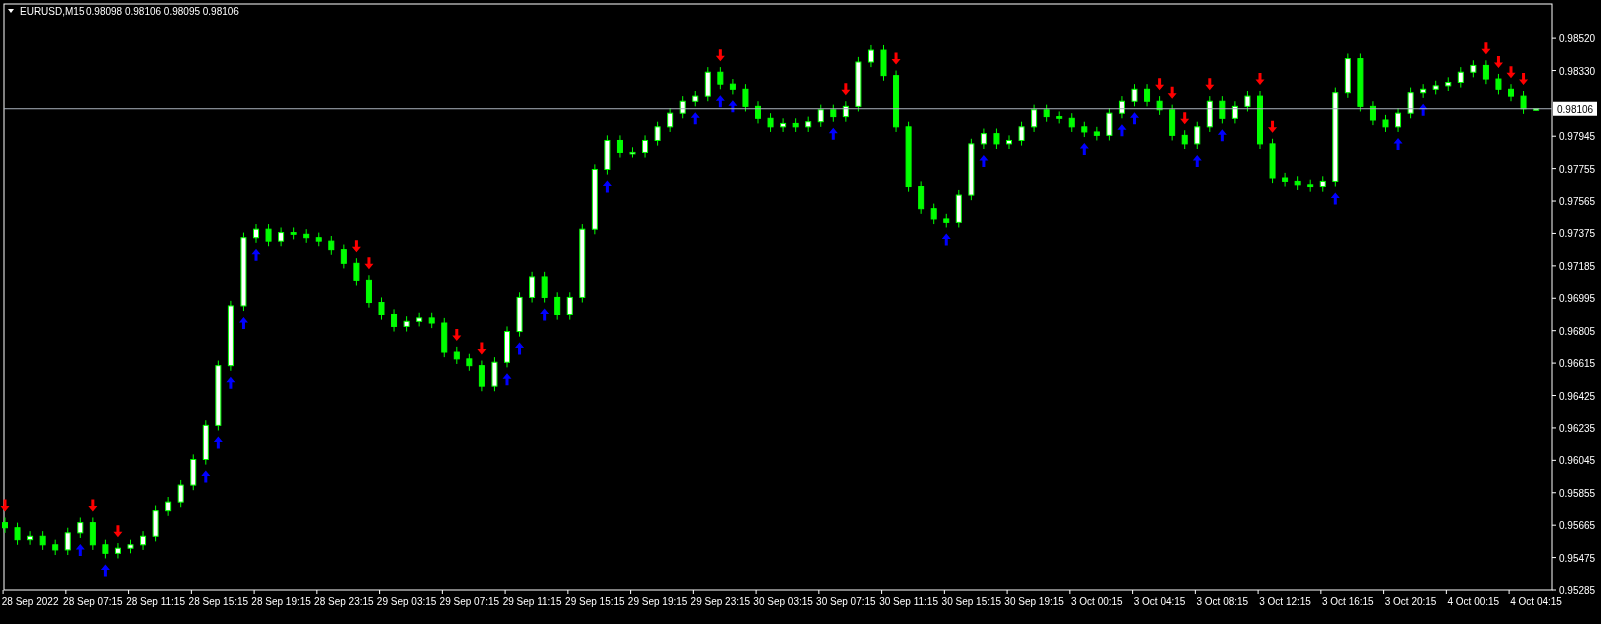 Image resolution: width=1601 pixels, height=624 pixels. I want to click on time-label: 3 Oct 08:15, so click(1222, 601).